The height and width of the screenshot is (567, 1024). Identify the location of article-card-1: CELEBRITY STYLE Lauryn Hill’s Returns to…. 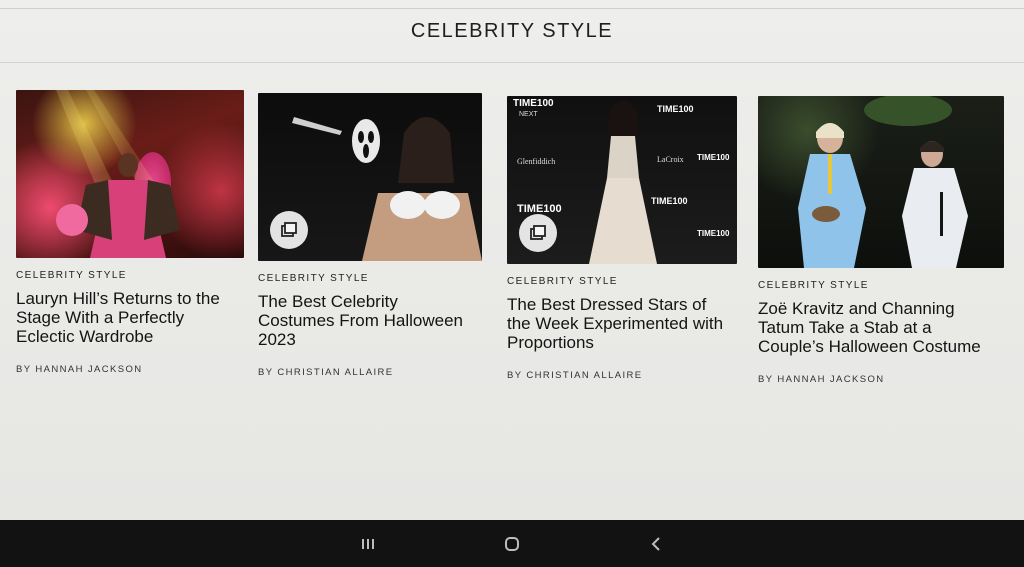
(130, 232).